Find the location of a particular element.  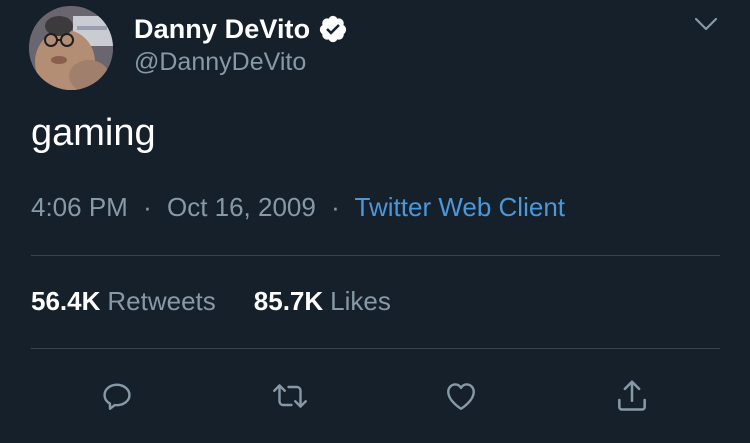

verified-badge-icon is located at coordinates (333, 29).